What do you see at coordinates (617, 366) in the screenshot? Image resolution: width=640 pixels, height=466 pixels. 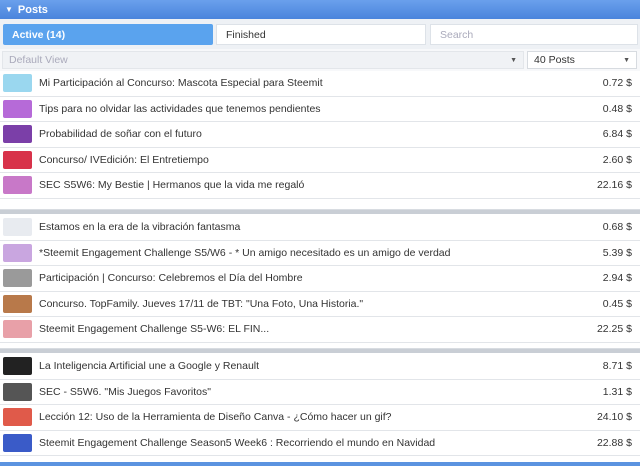 I see `post-payout: 8.71 $` at bounding box center [617, 366].